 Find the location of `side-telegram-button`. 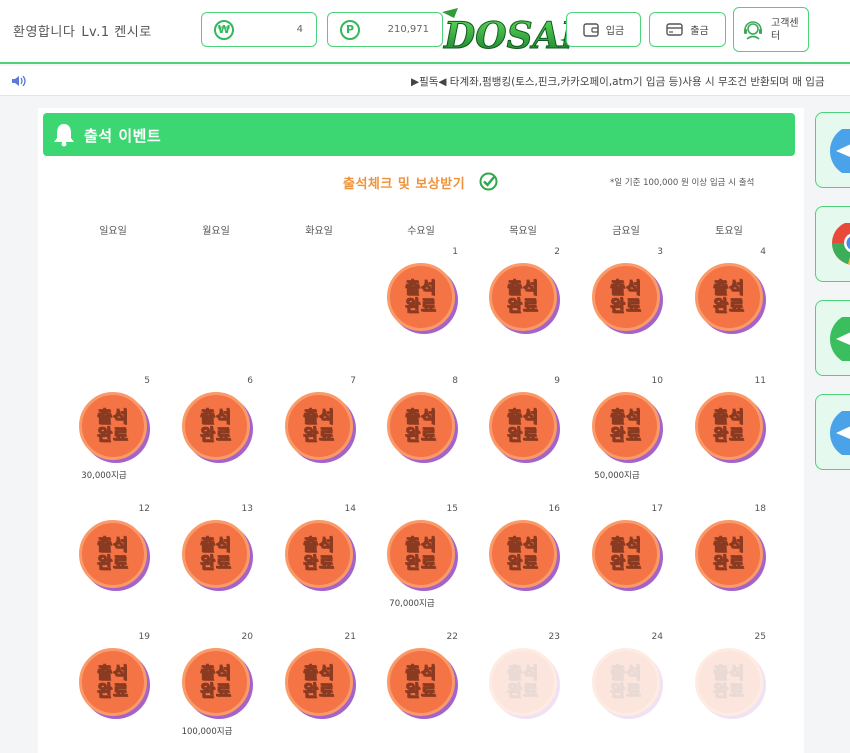

side-telegram-button is located at coordinates (832, 150).